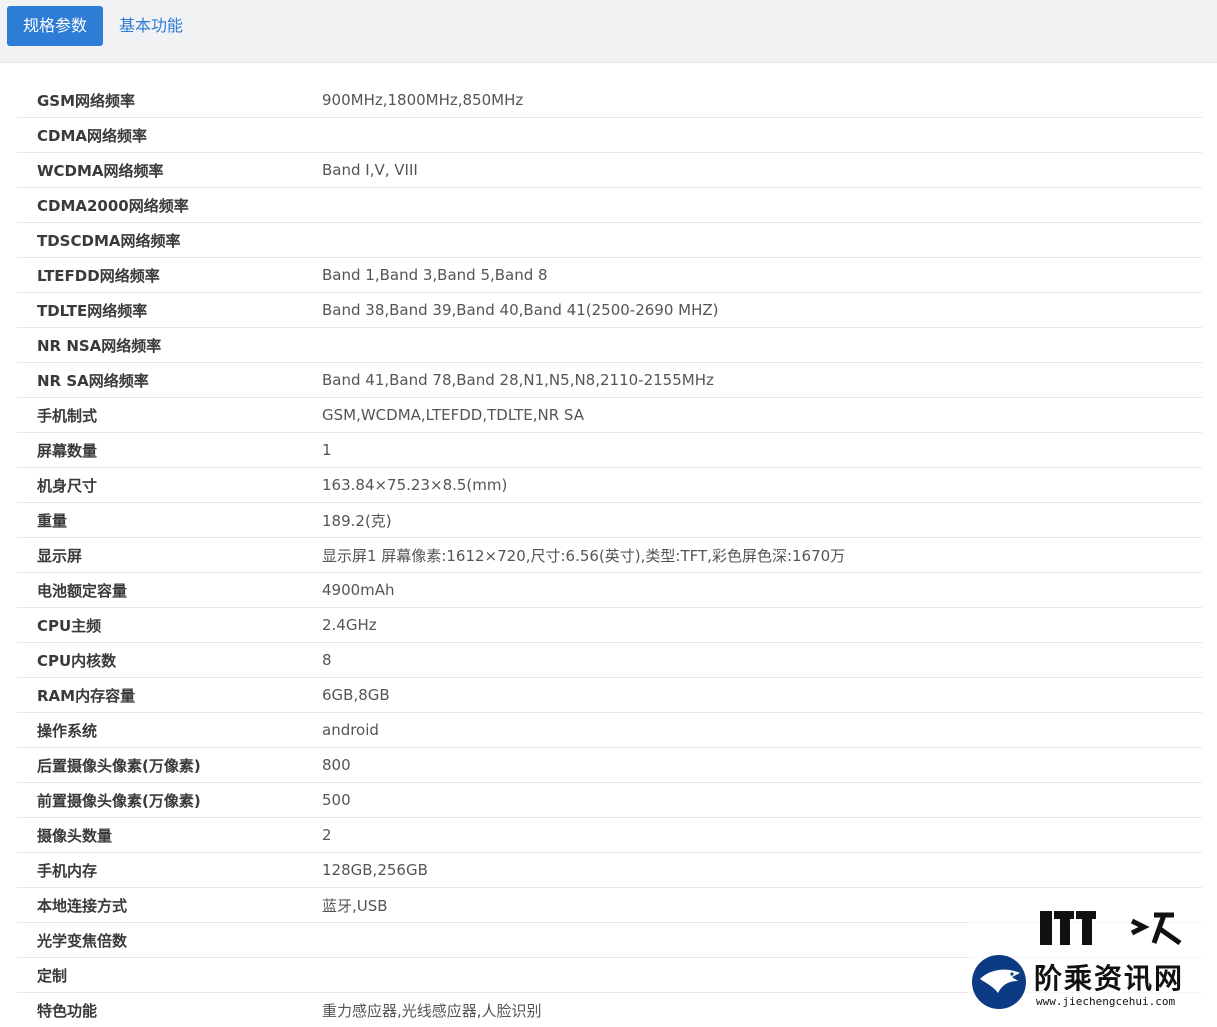 Image resolution: width=1217 pixels, height=1027 pixels. Describe the element at coordinates (762, 800) in the screenshot. I see `spec-value: 500` at that location.